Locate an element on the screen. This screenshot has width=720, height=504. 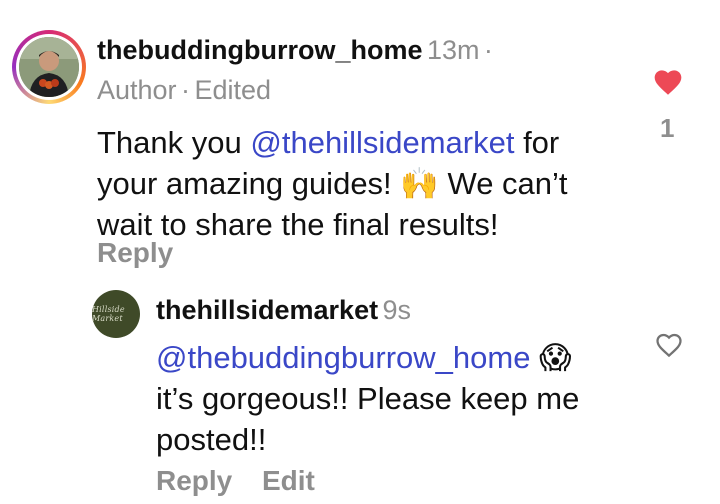
edited-label: Edited is located at coordinates (233, 90).